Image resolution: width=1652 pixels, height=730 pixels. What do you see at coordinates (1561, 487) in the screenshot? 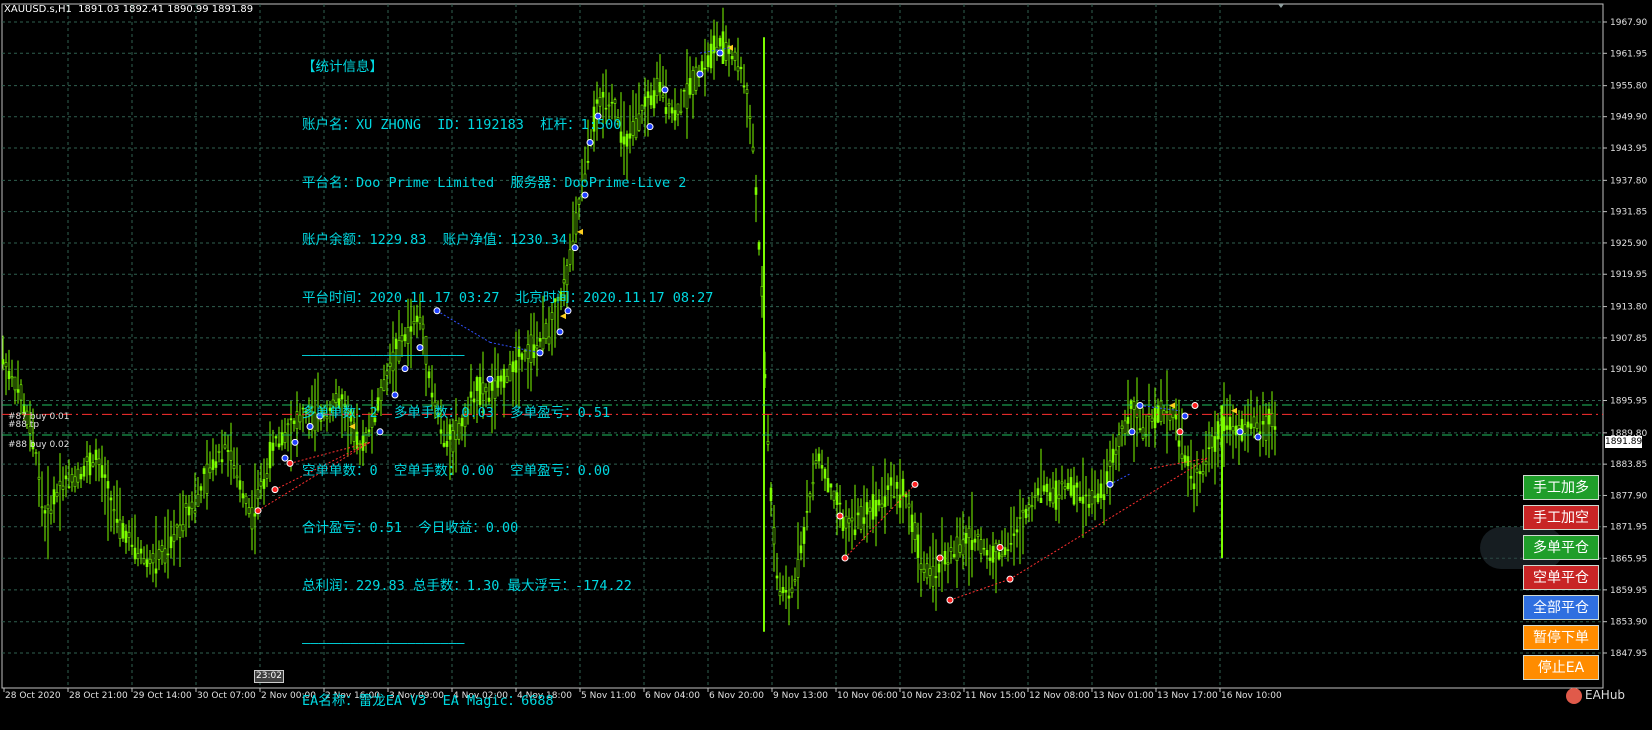
I see `manual-add-long-button: 手工加多` at bounding box center [1561, 487].